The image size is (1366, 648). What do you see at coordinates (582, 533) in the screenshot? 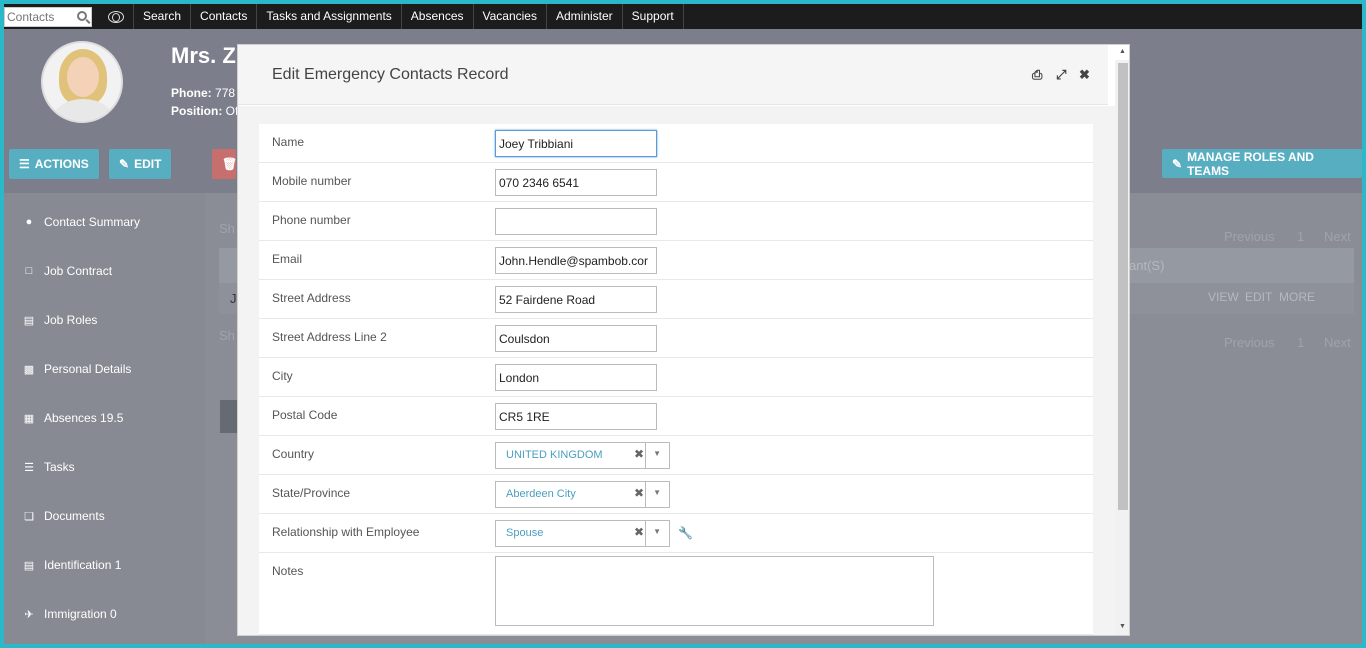
I see `relationship-select: Spouse ✖ ▼` at bounding box center [582, 533].